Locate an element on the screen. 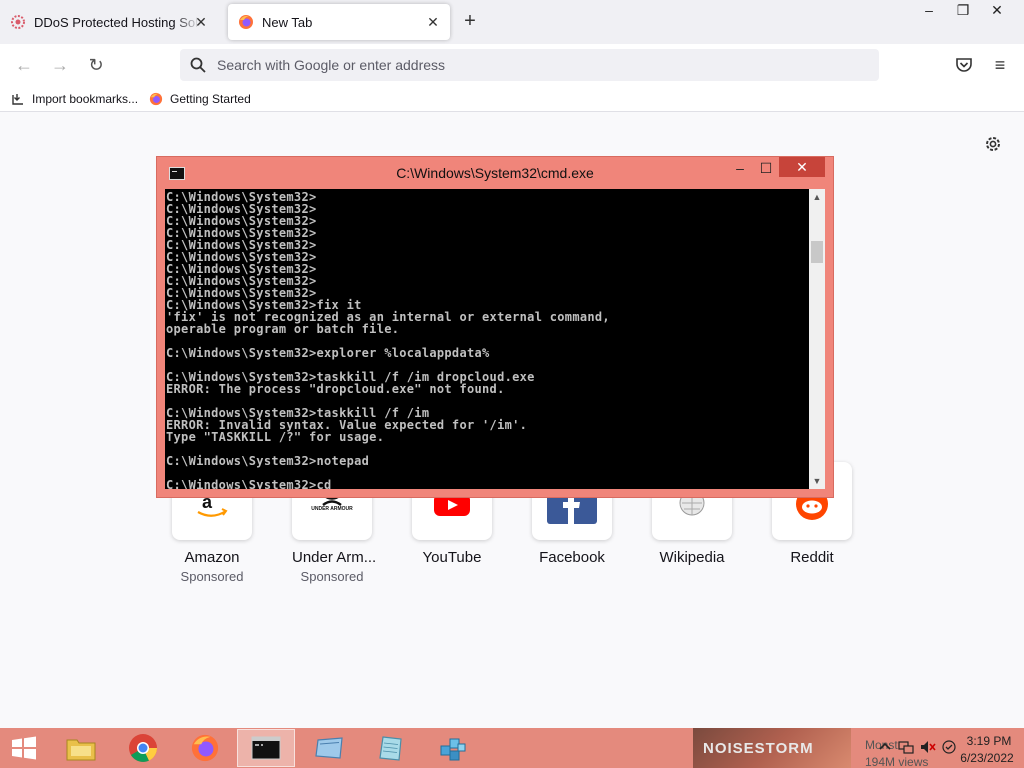 The width and height of the screenshot is (1024, 768). maximize-icon: ☐ is located at coordinates (766, 169).